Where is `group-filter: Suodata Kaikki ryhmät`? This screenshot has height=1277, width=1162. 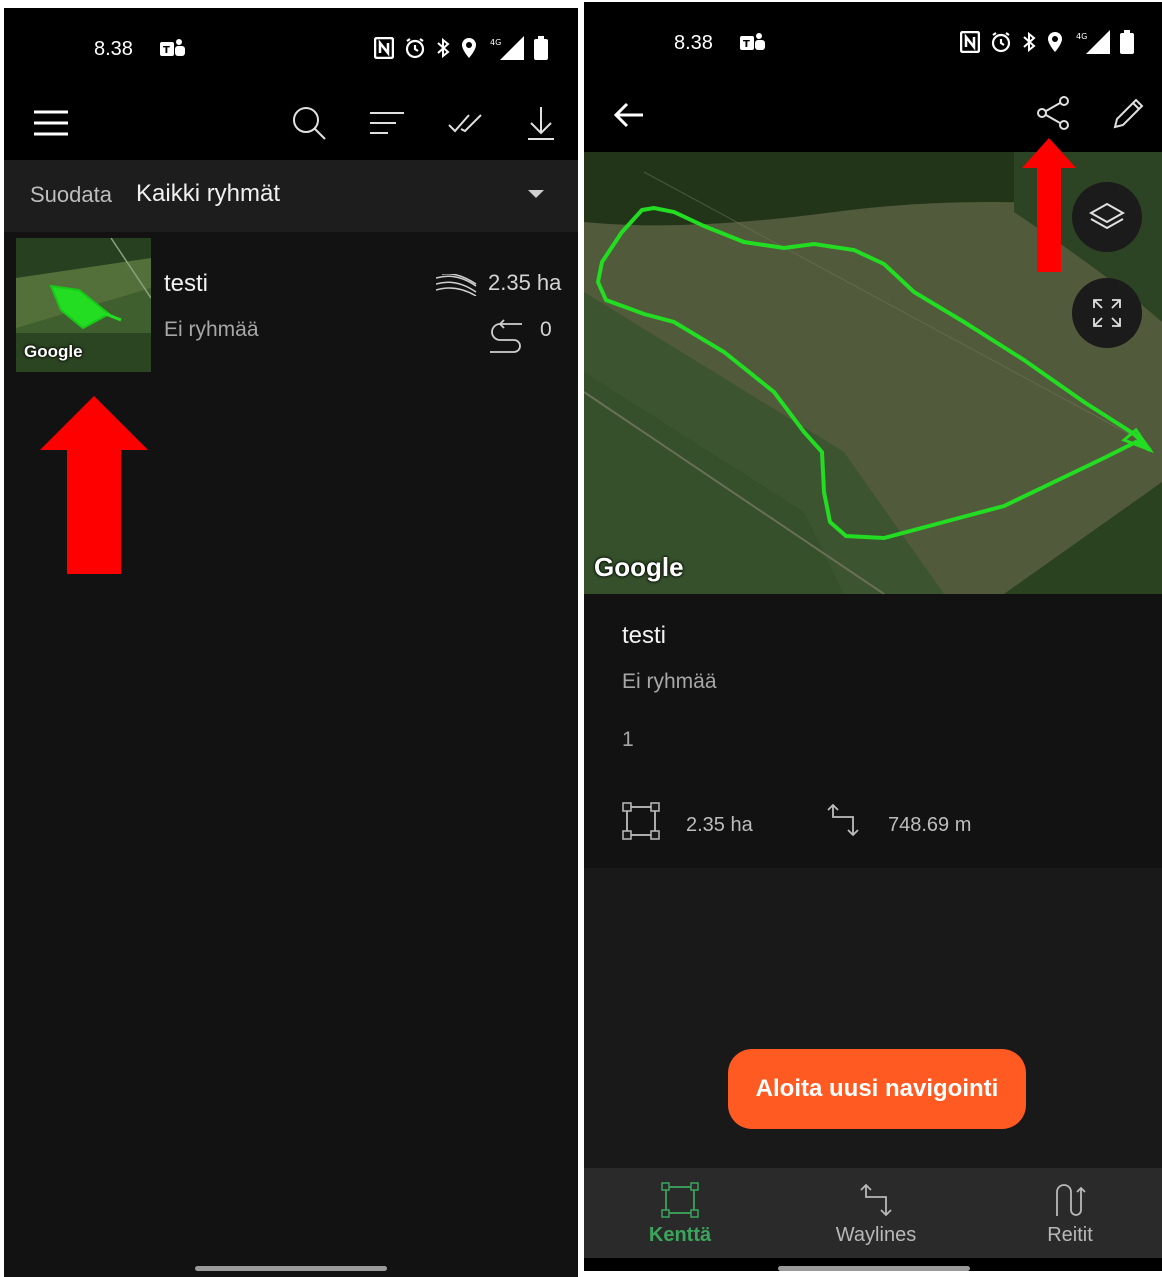 group-filter: Suodata Kaikki ryhmät is located at coordinates (291, 196).